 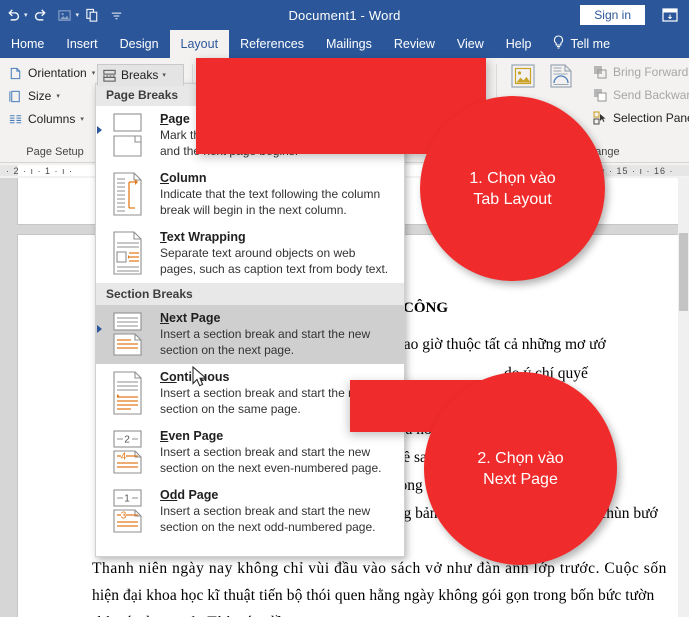 I want to click on quick-access-toolbar: ▾ ▾, so click(x=63, y=15).